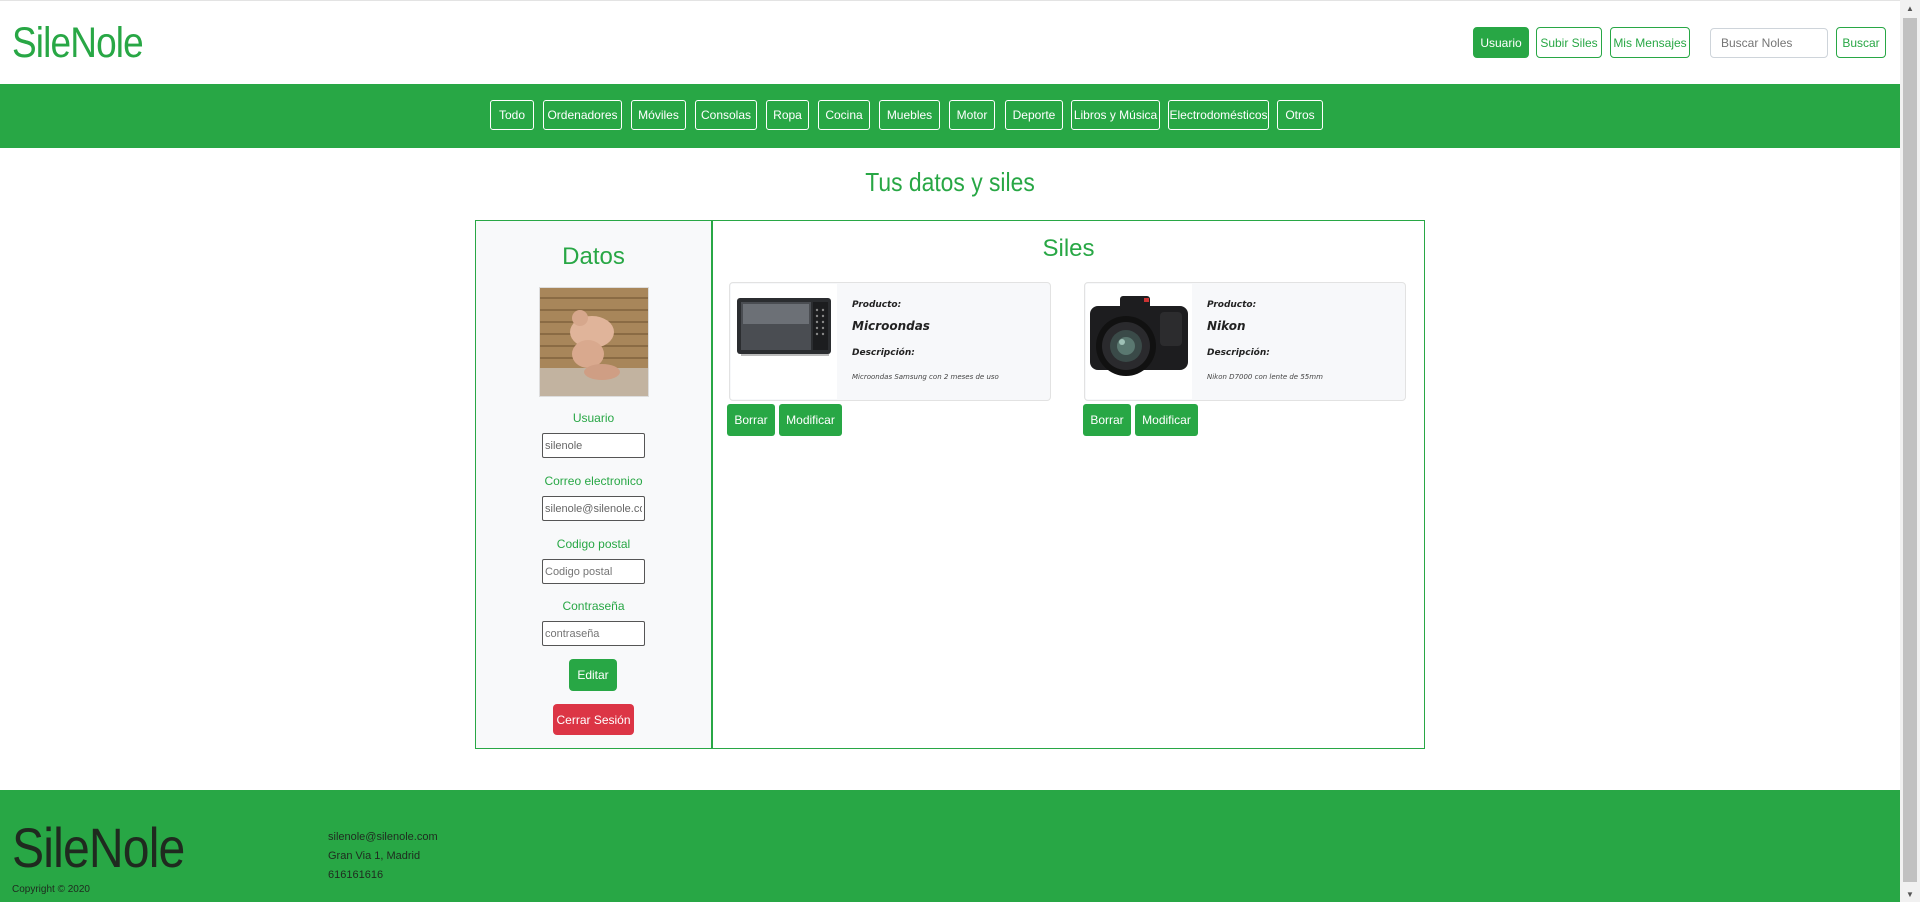  What do you see at coordinates (593, 571) in the screenshot?
I see `postal-code-field` at bounding box center [593, 571].